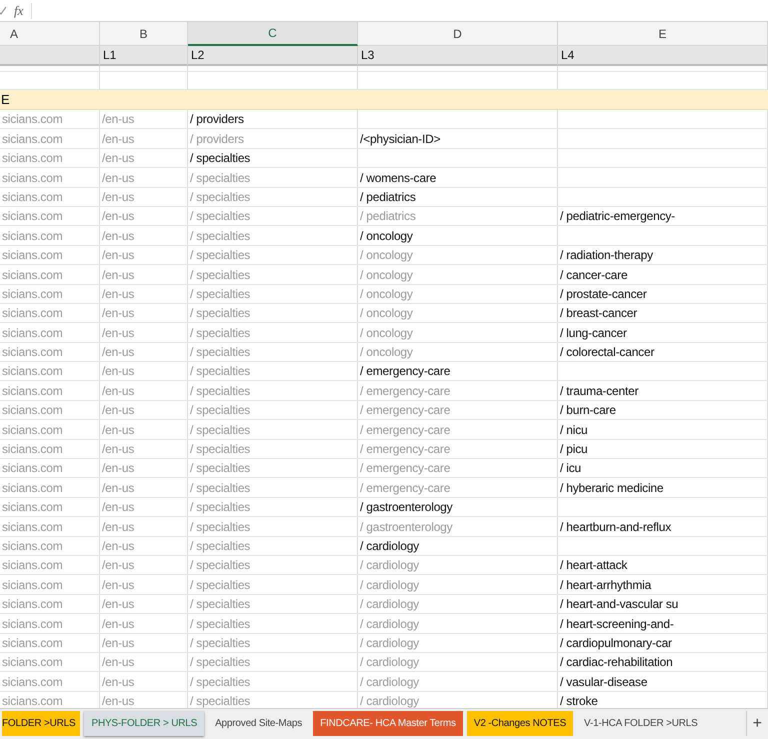 The width and height of the screenshot is (768, 739). I want to click on table-cell: / lung-cancer, so click(663, 333).